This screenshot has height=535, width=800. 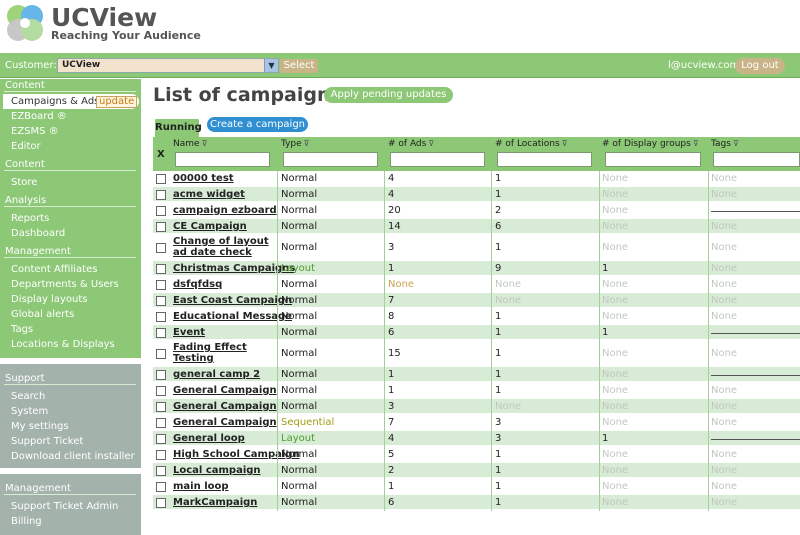 I want to click on filter-input-name, so click(x=222, y=159).